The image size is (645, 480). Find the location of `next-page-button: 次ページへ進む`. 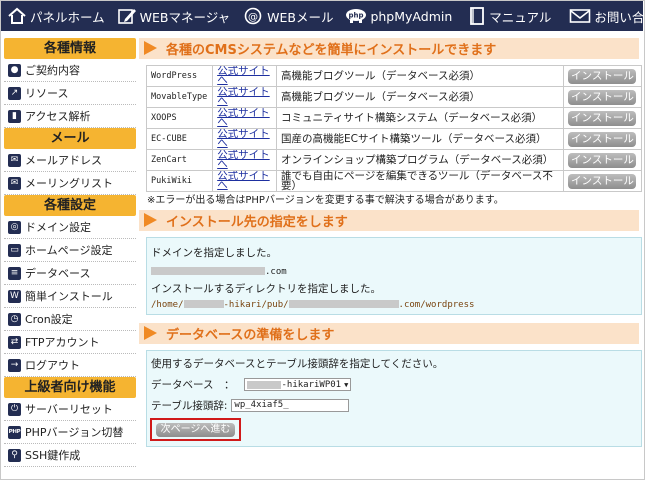

next-page-button: 次ページへ進む is located at coordinates (195, 429).